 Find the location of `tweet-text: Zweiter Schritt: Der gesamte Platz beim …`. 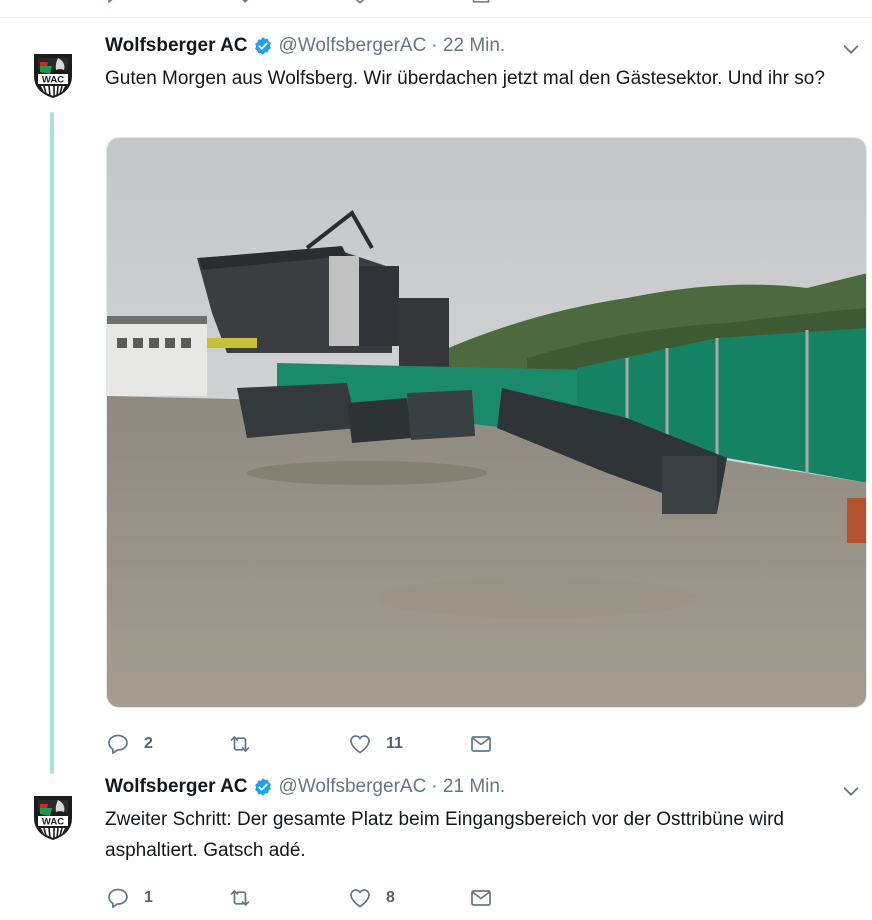

tweet-text: Zweiter Schritt: Der gesamte Platz beim … is located at coordinates (444, 835).